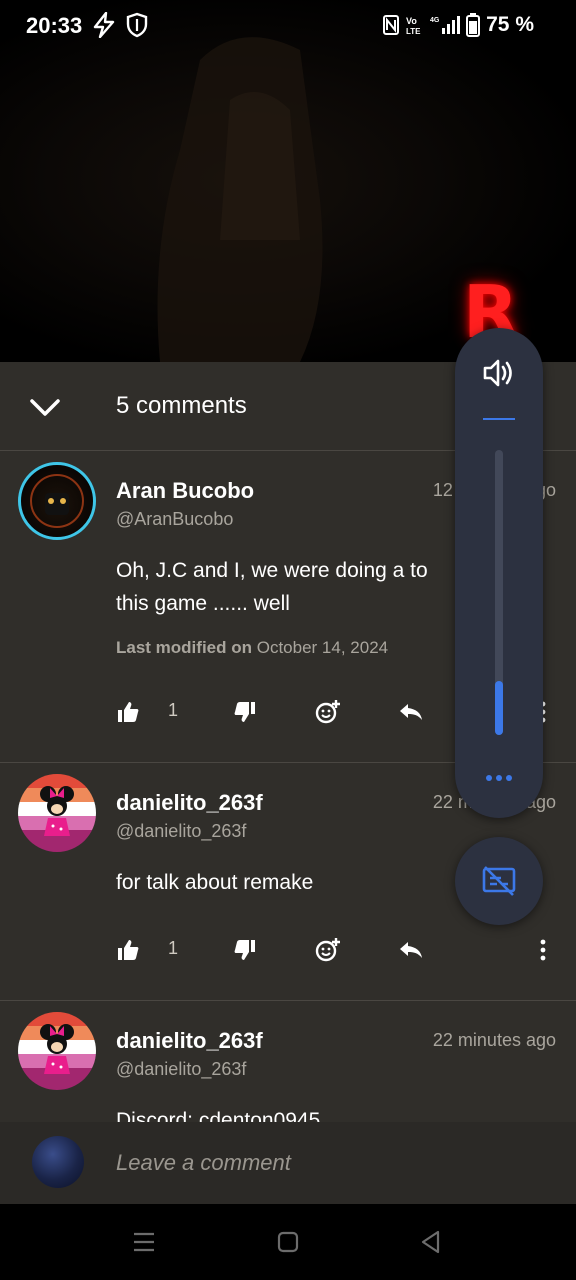 Image resolution: width=576 pixels, height=1280 pixels. What do you see at coordinates (391, 25) in the screenshot?
I see `nfc-icon` at bounding box center [391, 25].